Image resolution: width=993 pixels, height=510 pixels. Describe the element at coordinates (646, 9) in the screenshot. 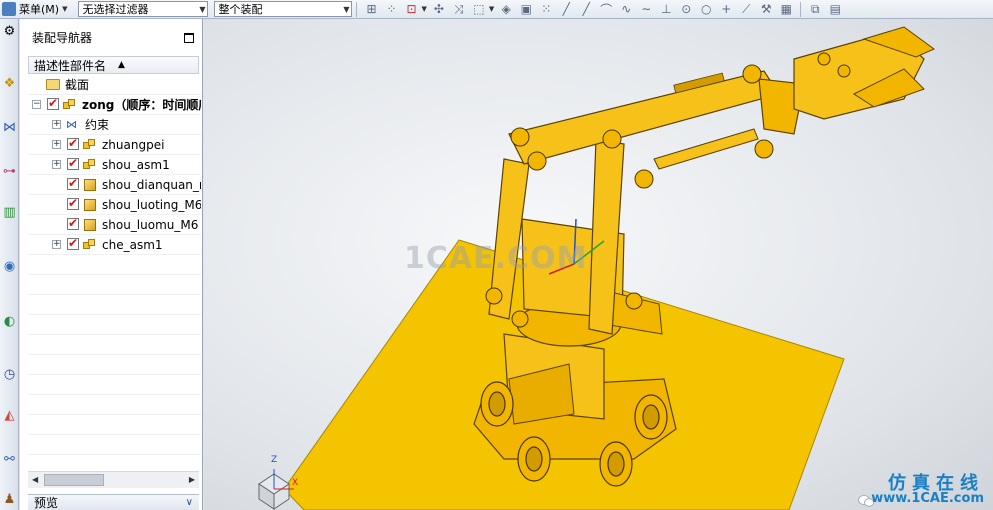

I see `wave-icon: ∼` at that location.